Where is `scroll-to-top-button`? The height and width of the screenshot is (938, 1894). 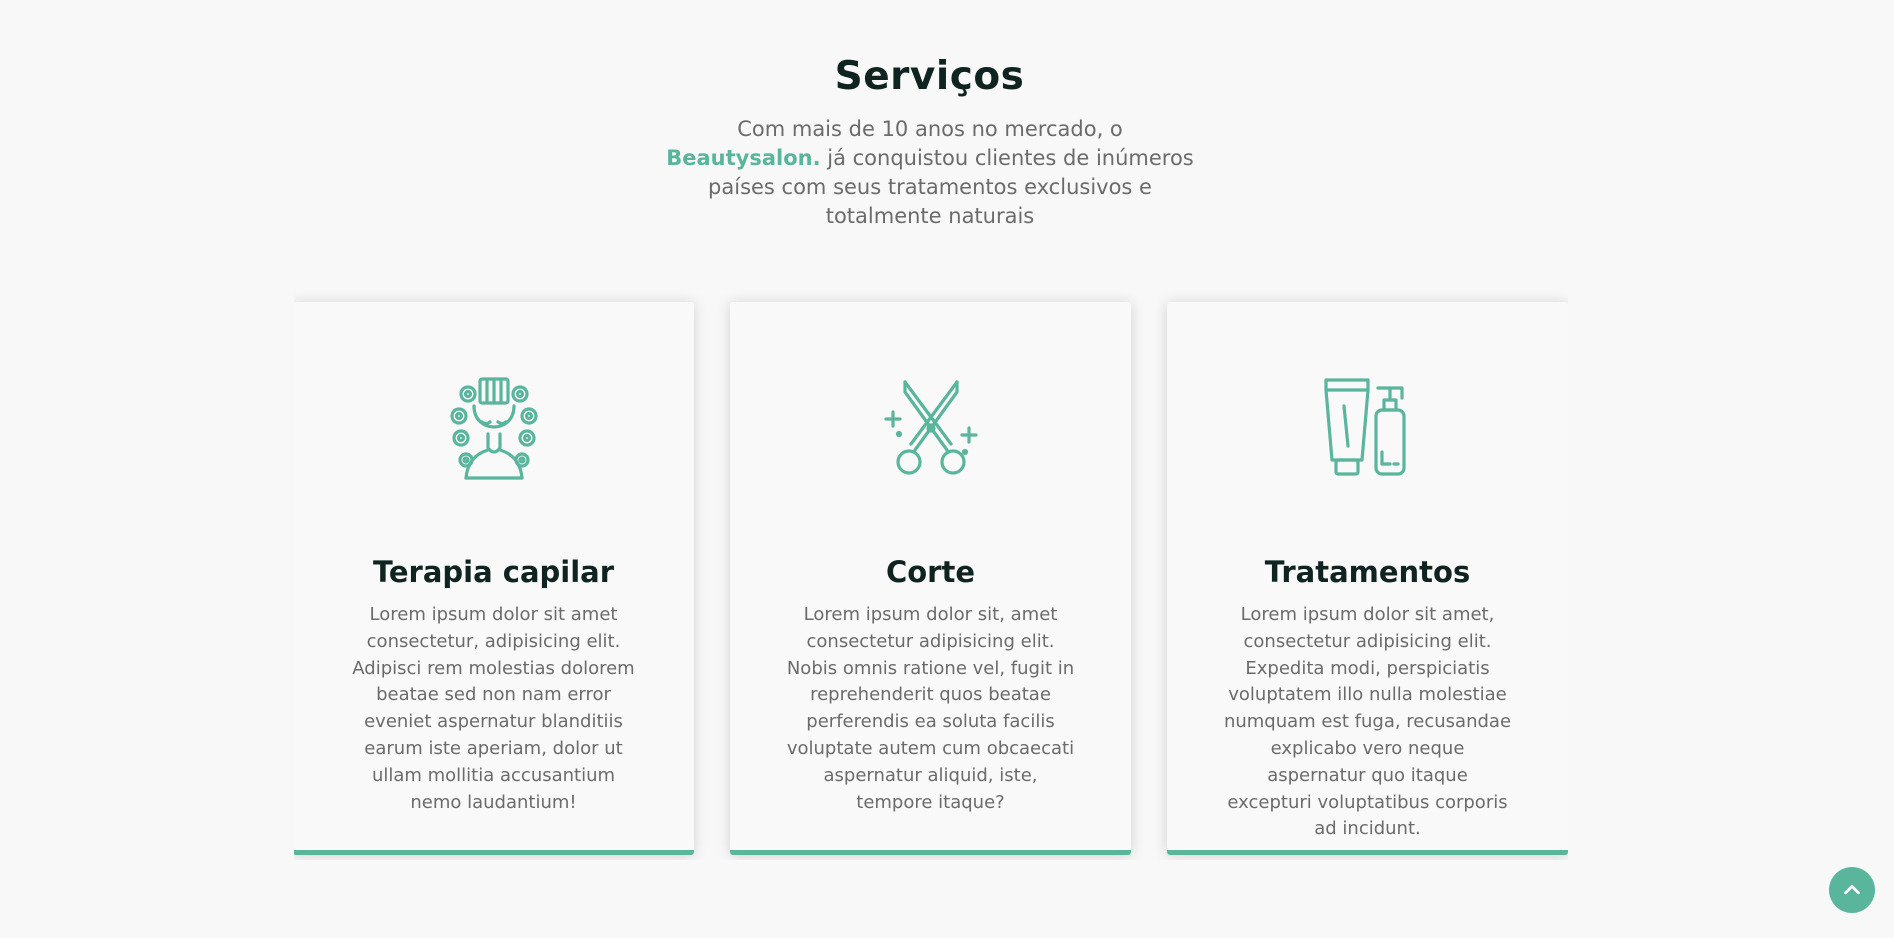 scroll-to-top-button is located at coordinates (1852, 890).